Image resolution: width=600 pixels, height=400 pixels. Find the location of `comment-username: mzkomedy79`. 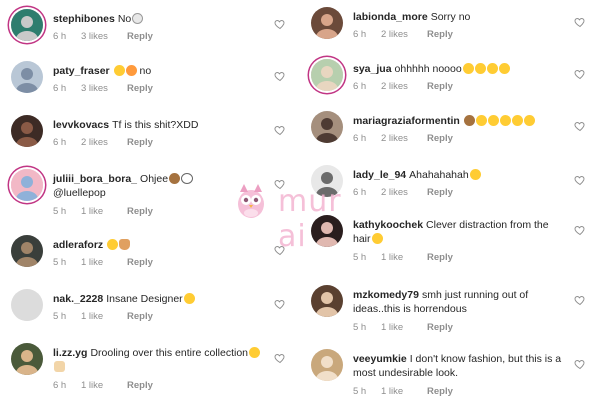

comment-username: mzkomedy79 is located at coordinates (386, 295).